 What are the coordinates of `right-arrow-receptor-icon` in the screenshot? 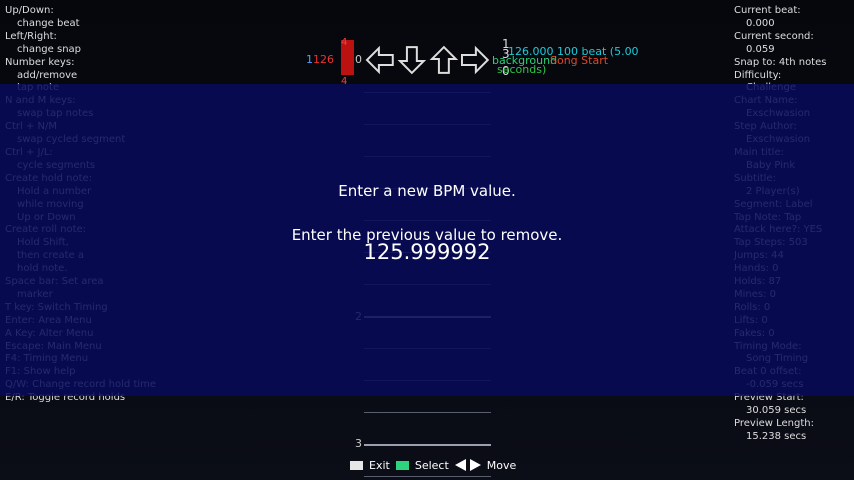 It's located at (475, 60).